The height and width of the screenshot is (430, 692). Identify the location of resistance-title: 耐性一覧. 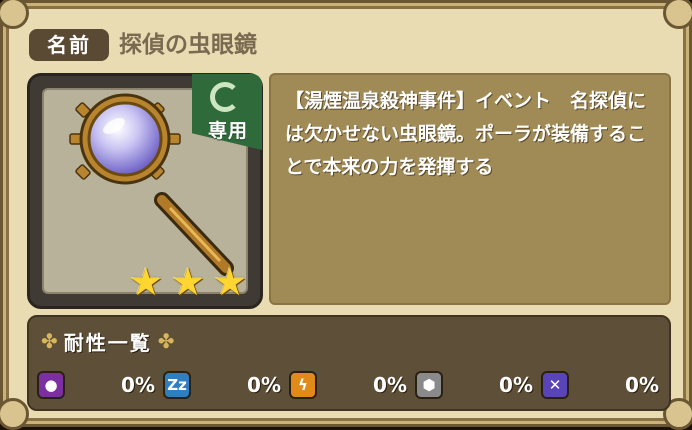
(107, 342).